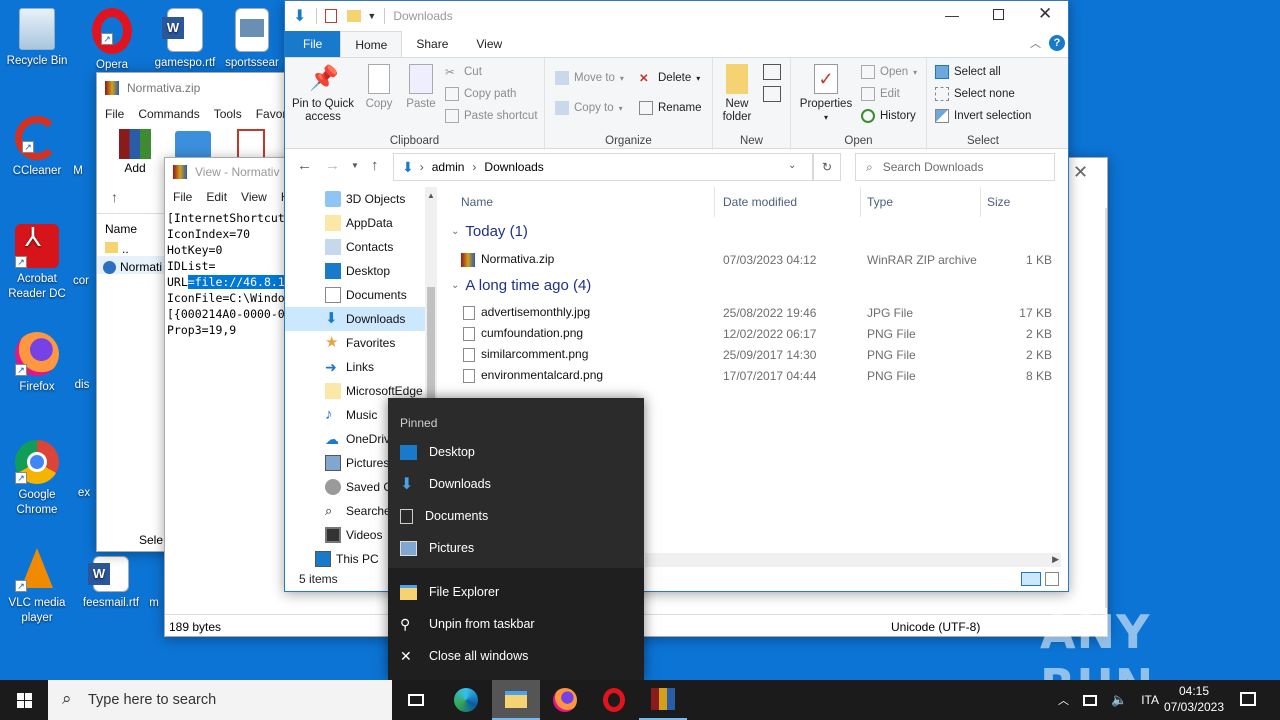 The image size is (1280, 720). I want to click on column-date-modified: Date modified, so click(789, 202).